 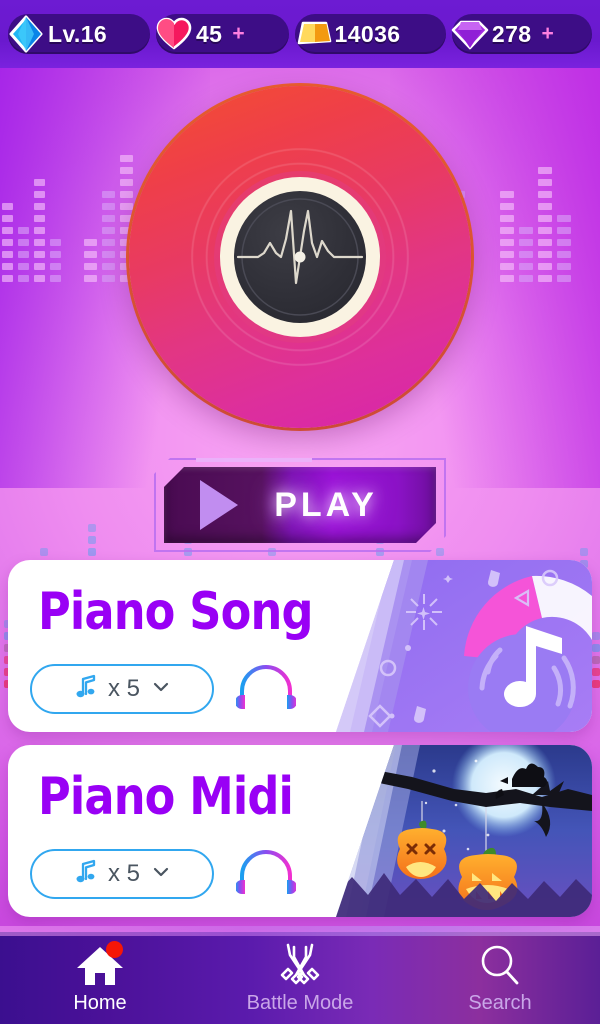 I want to click on level-value: Lv.16, so click(x=78, y=33).